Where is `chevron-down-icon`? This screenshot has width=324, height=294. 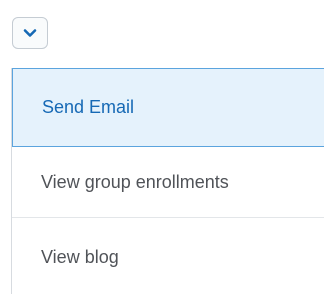
chevron-down-icon is located at coordinates (30, 33).